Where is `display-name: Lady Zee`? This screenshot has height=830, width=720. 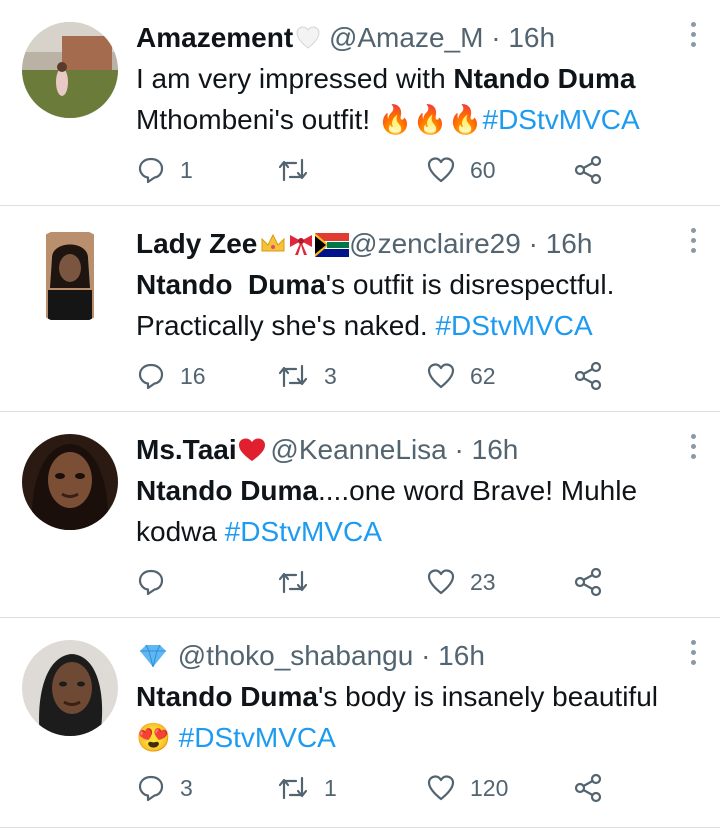 display-name: Lady Zee is located at coordinates (196, 243).